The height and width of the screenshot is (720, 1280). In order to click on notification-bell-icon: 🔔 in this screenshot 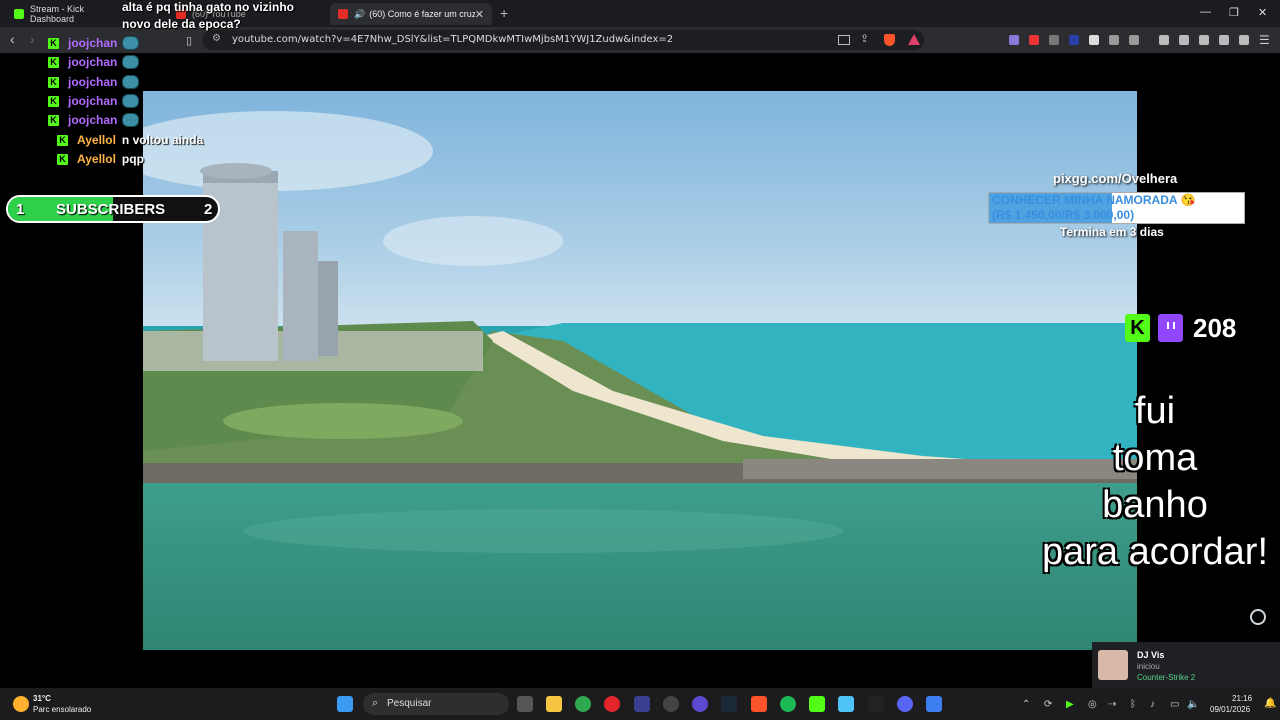, I will do `click(1270, 703)`.